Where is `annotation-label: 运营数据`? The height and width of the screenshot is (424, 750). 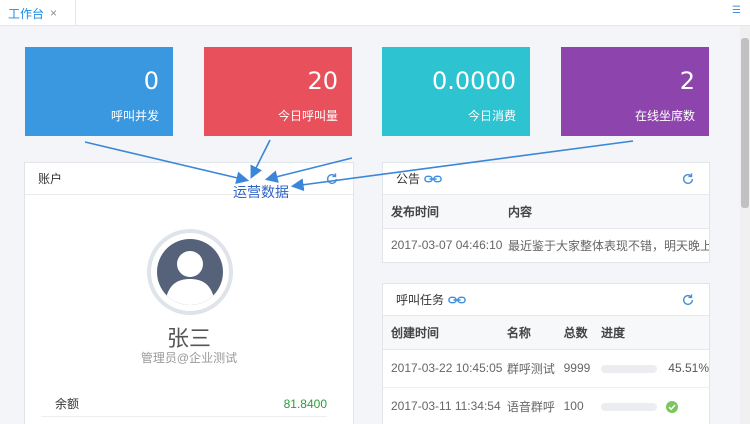 annotation-label: 运营数据 is located at coordinates (261, 192).